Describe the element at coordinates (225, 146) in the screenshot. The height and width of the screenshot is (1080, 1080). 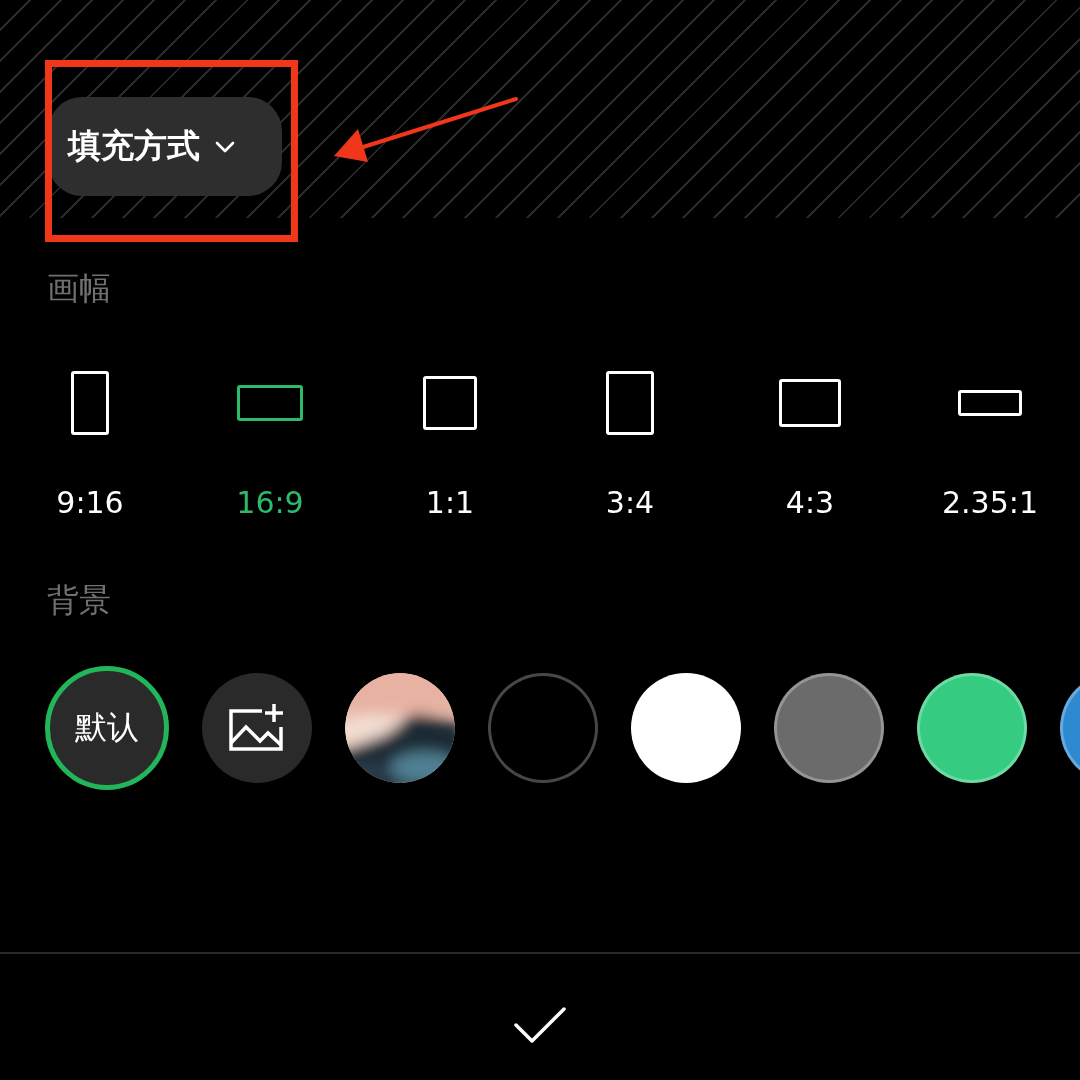
I see `caret-icon` at that location.